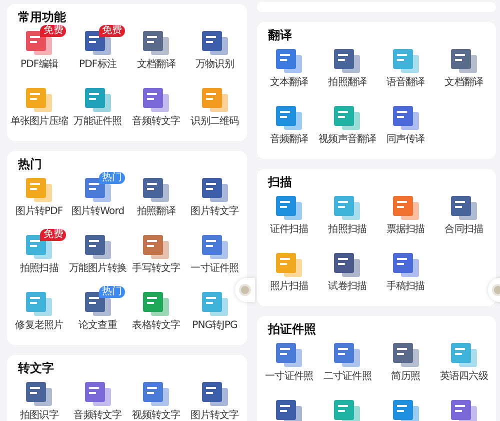  Describe the element at coordinates (97, 64) in the screenshot. I see `tool-label: PDF标注` at that location.